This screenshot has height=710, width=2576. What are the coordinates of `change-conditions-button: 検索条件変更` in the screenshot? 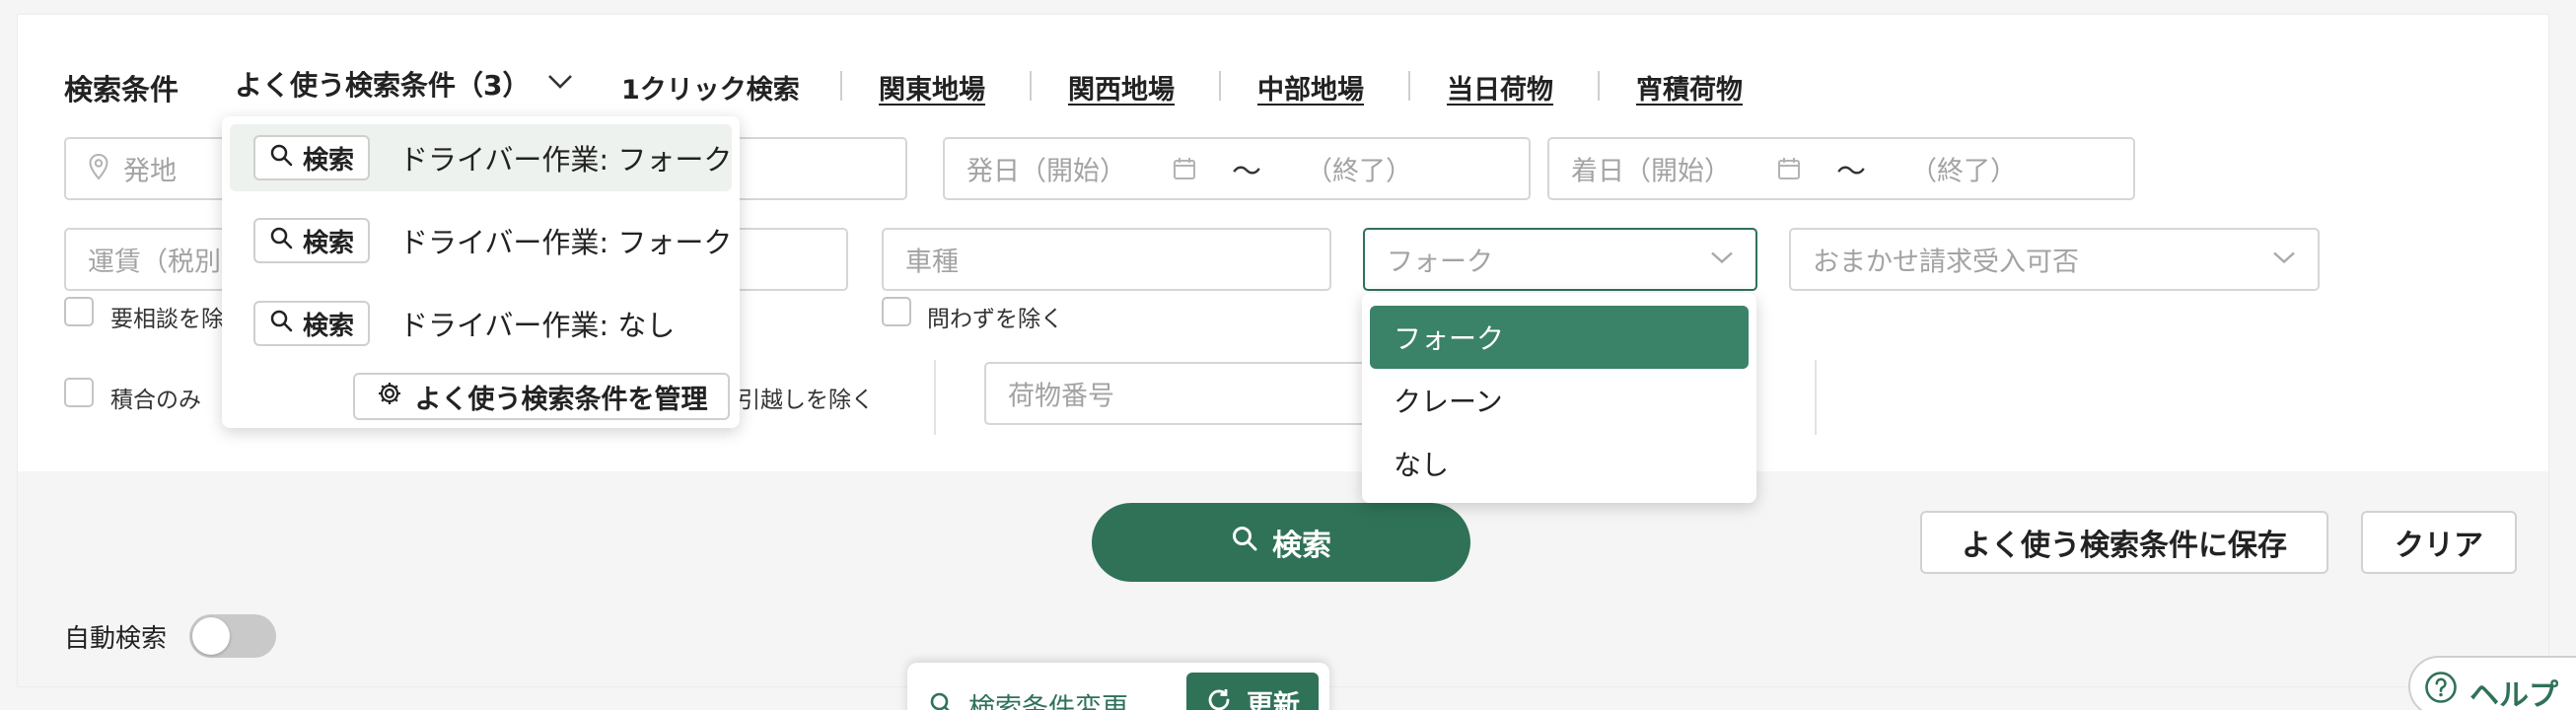 It's located at (1028, 698).